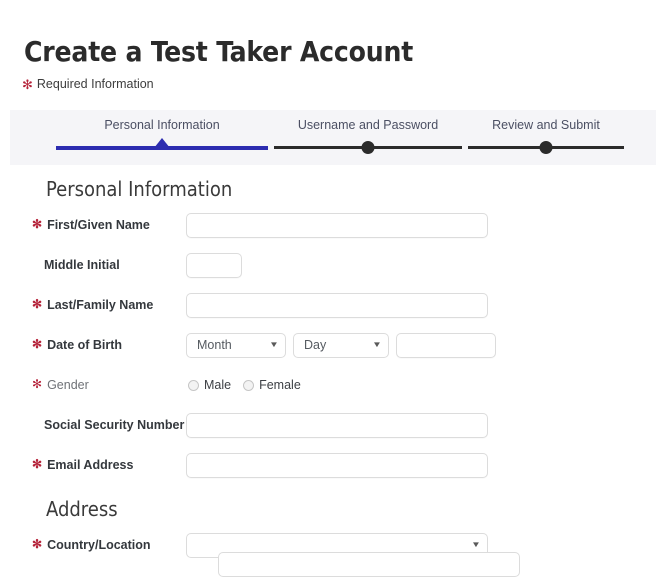  I want to click on middle-initial-input, so click(214, 265).